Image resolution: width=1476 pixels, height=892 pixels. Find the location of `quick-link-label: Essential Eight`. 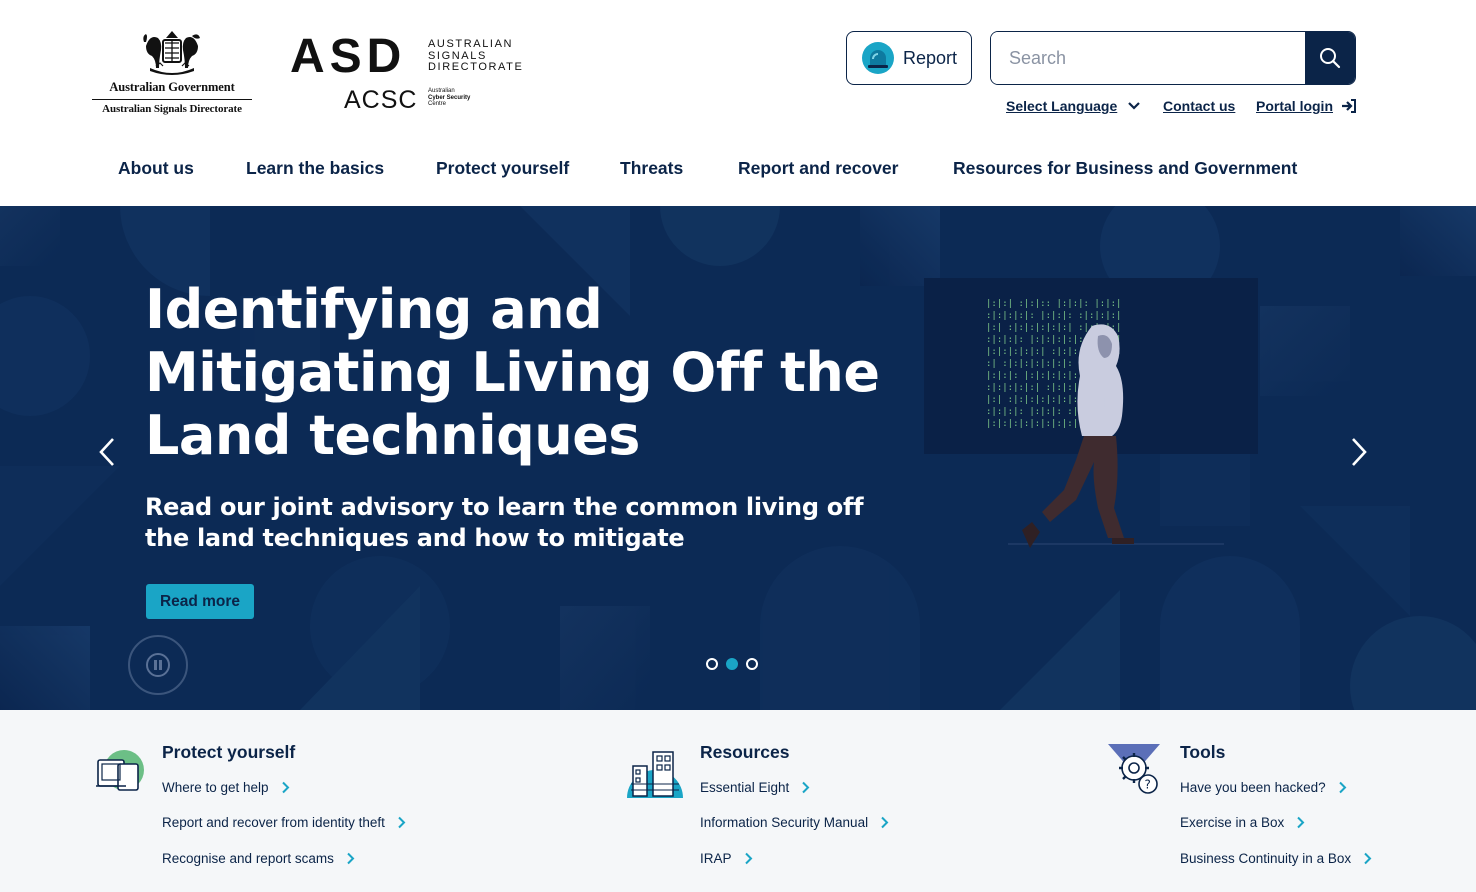

quick-link-label: Essential Eight is located at coordinates (745, 787).